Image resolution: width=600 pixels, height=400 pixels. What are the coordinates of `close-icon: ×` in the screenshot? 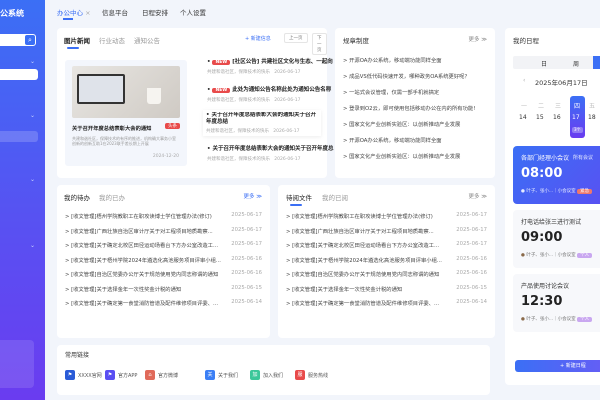 It's located at (87, 13).